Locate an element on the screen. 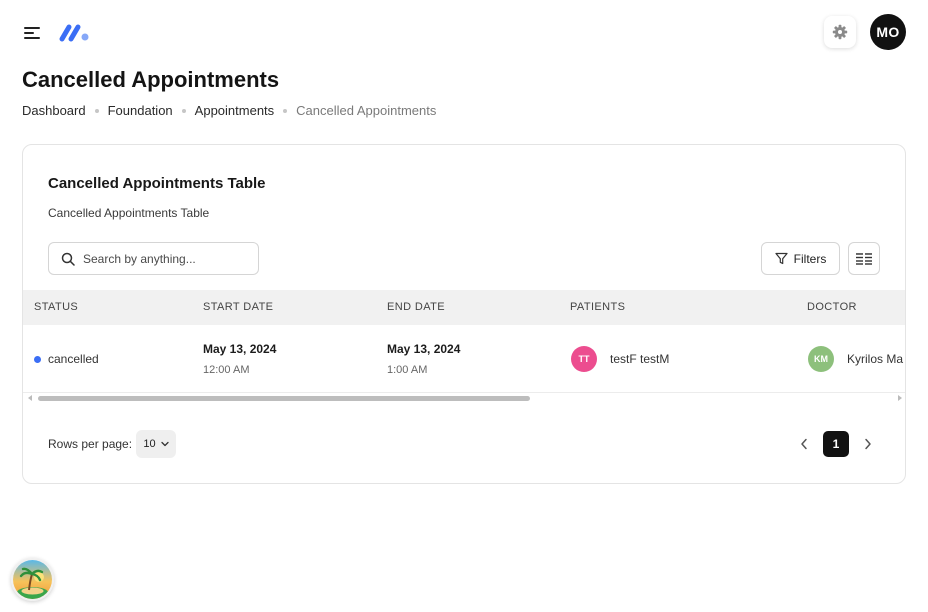  rows-per-page-select: 10 is located at coordinates (156, 444).